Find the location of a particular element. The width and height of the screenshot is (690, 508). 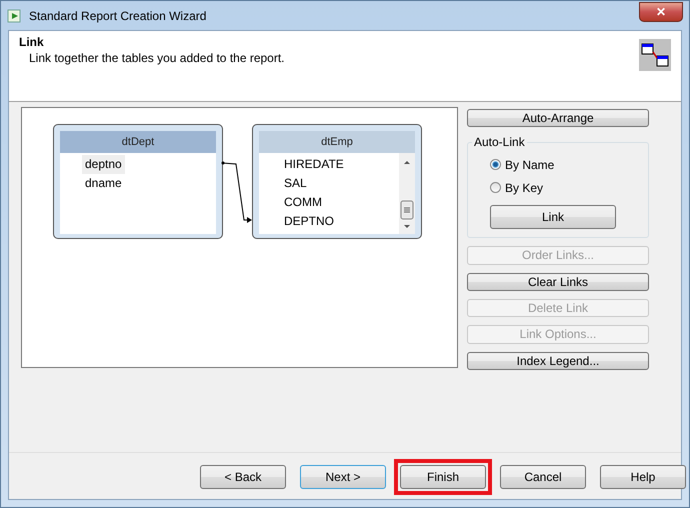

field-item: SAL is located at coordinates (295, 183).